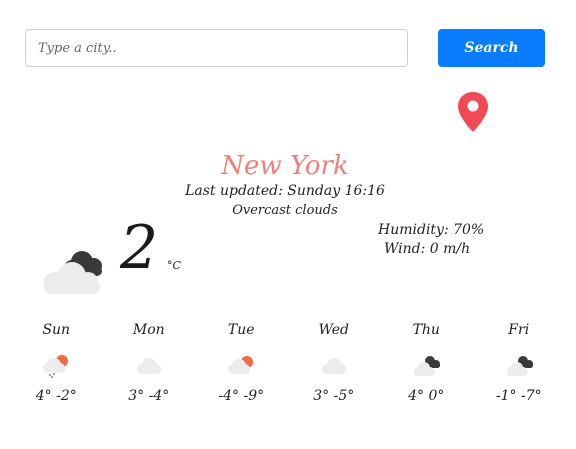 The height and width of the screenshot is (449, 576). I want to click on forecast-day-name: Wed, so click(334, 330).